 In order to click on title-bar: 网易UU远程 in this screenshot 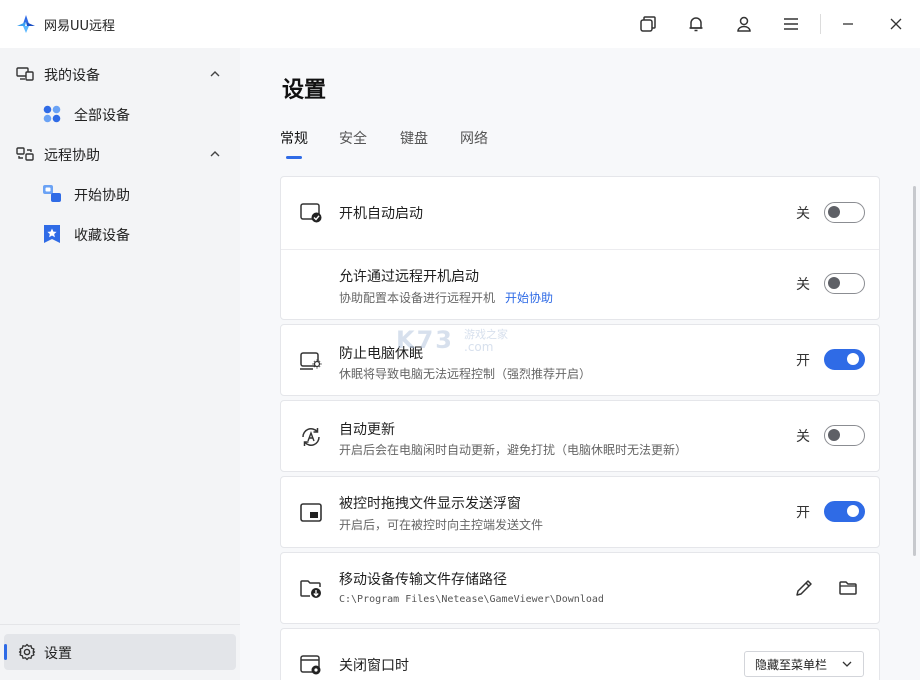, I will do `click(460, 24)`.